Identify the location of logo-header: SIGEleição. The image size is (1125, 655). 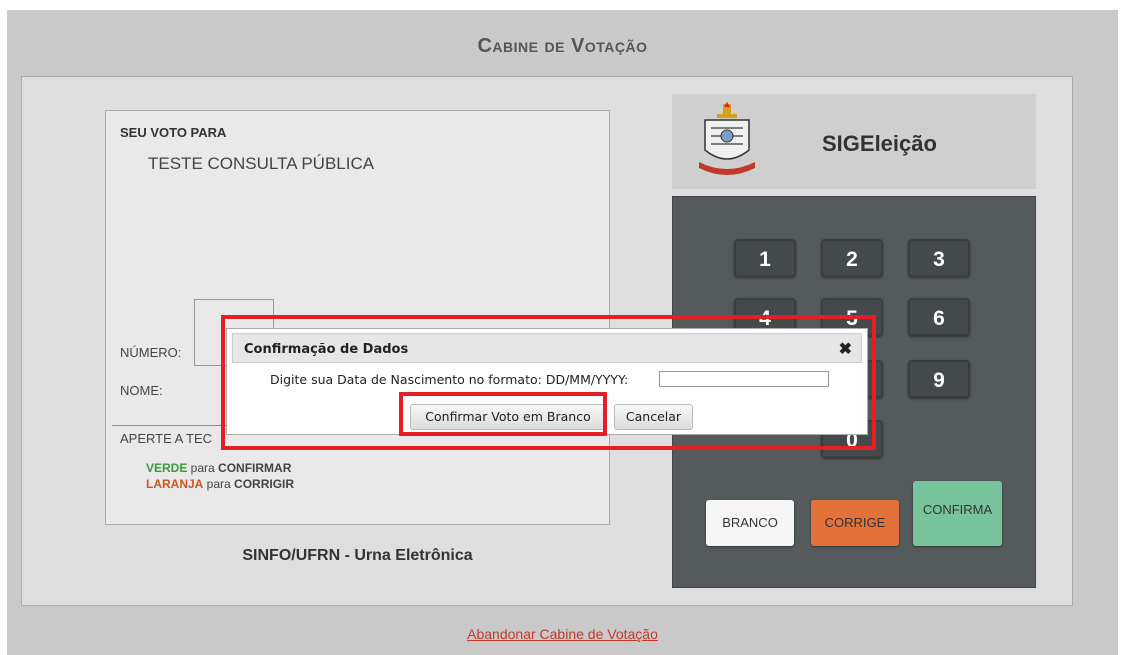
(854, 141).